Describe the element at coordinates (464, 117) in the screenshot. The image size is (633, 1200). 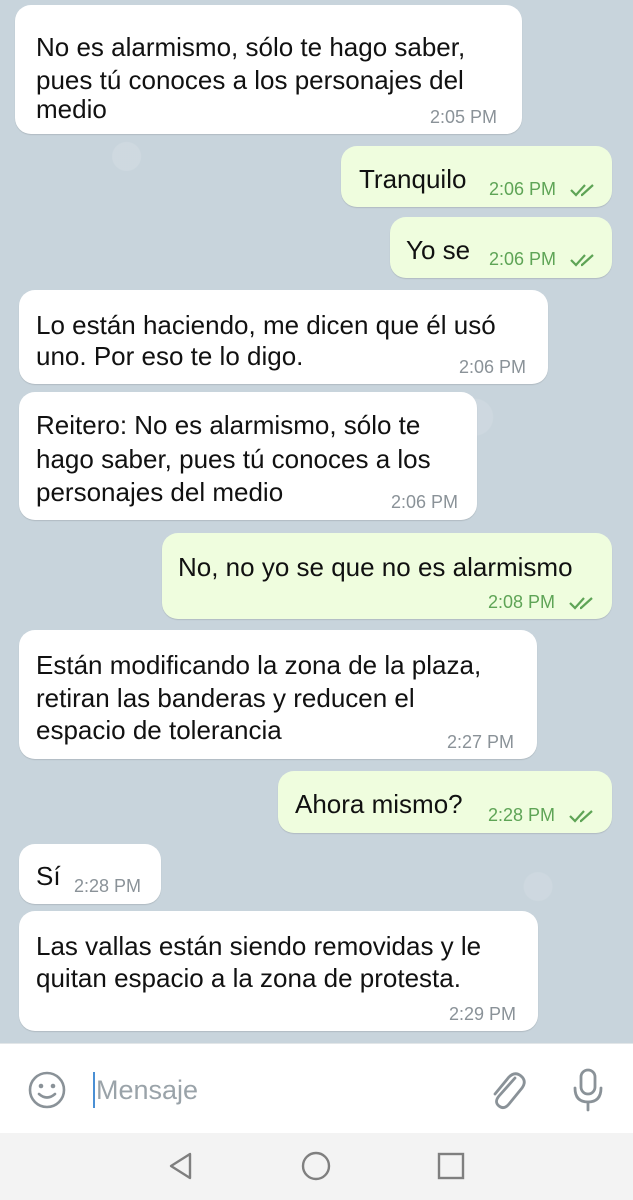
I see `message-time: 2:05 PM` at that location.